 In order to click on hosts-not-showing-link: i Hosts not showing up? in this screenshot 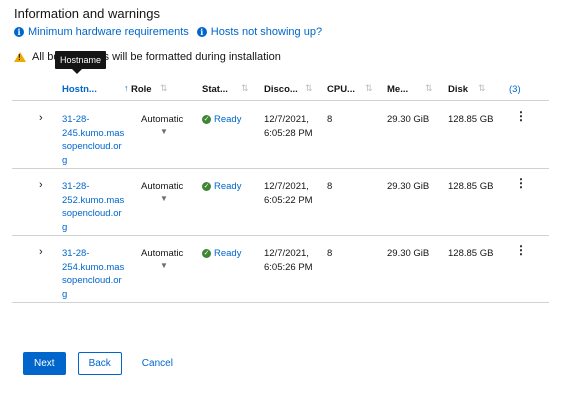, I will do `click(259, 32)`.